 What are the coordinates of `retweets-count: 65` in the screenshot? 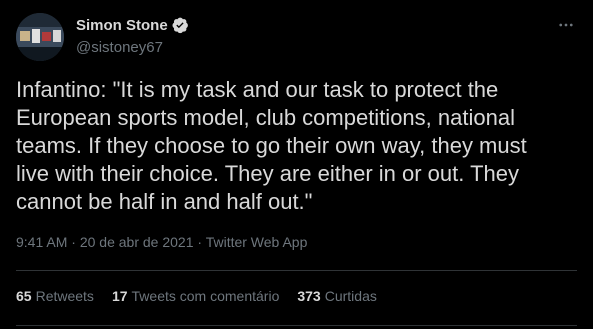 It's located at (24, 296).